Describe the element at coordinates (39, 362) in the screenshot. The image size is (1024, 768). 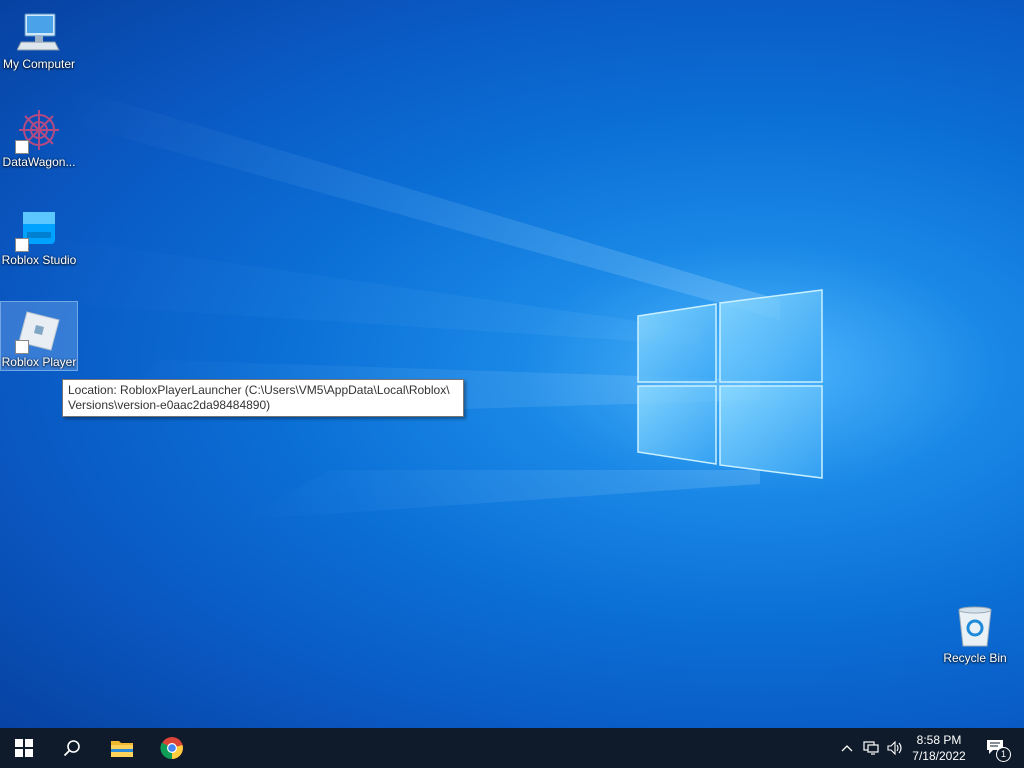
I see `desktop-icon-label: Roblox Player` at that location.